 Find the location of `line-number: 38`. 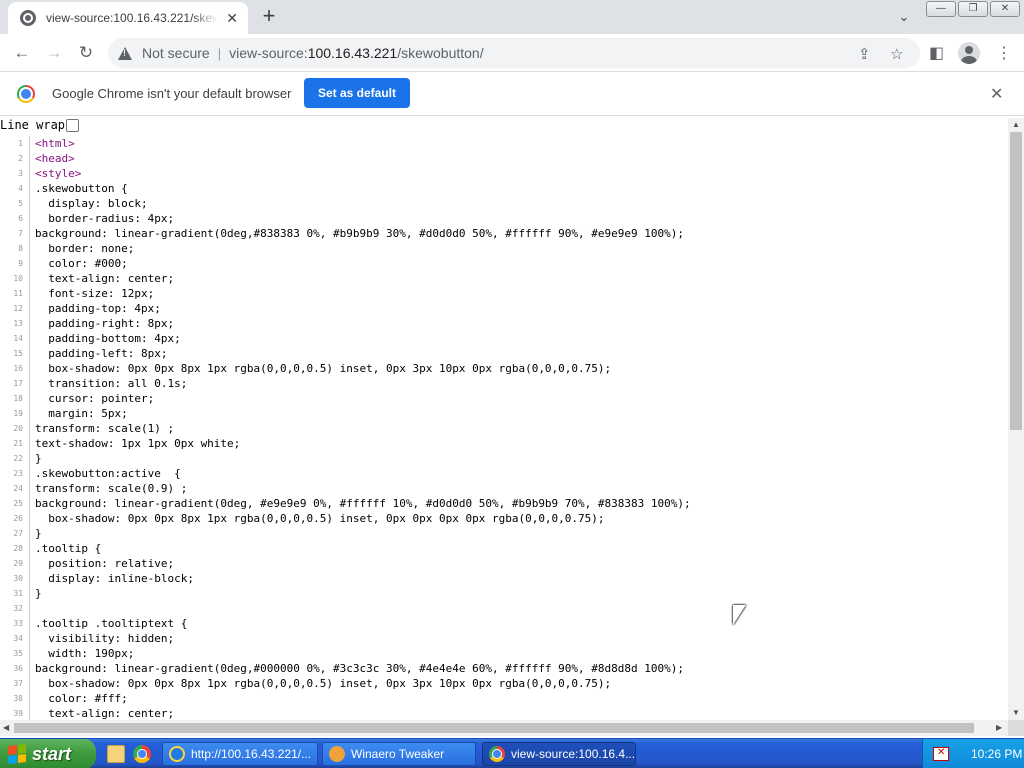

line-number: 38 is located at coordinates (15, 698).